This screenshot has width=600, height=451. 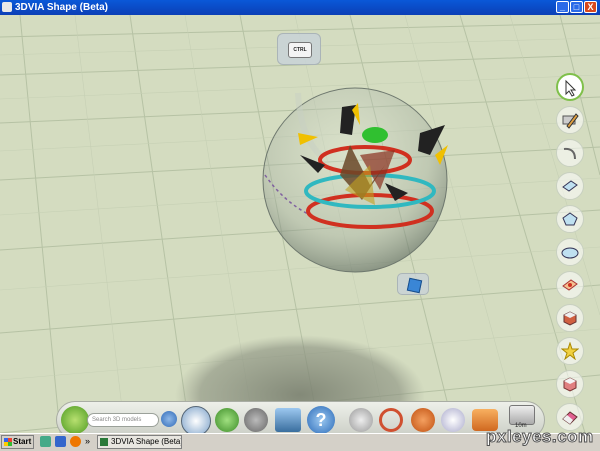 I want to click on draw-tool-button, so click(x=570, y=120).